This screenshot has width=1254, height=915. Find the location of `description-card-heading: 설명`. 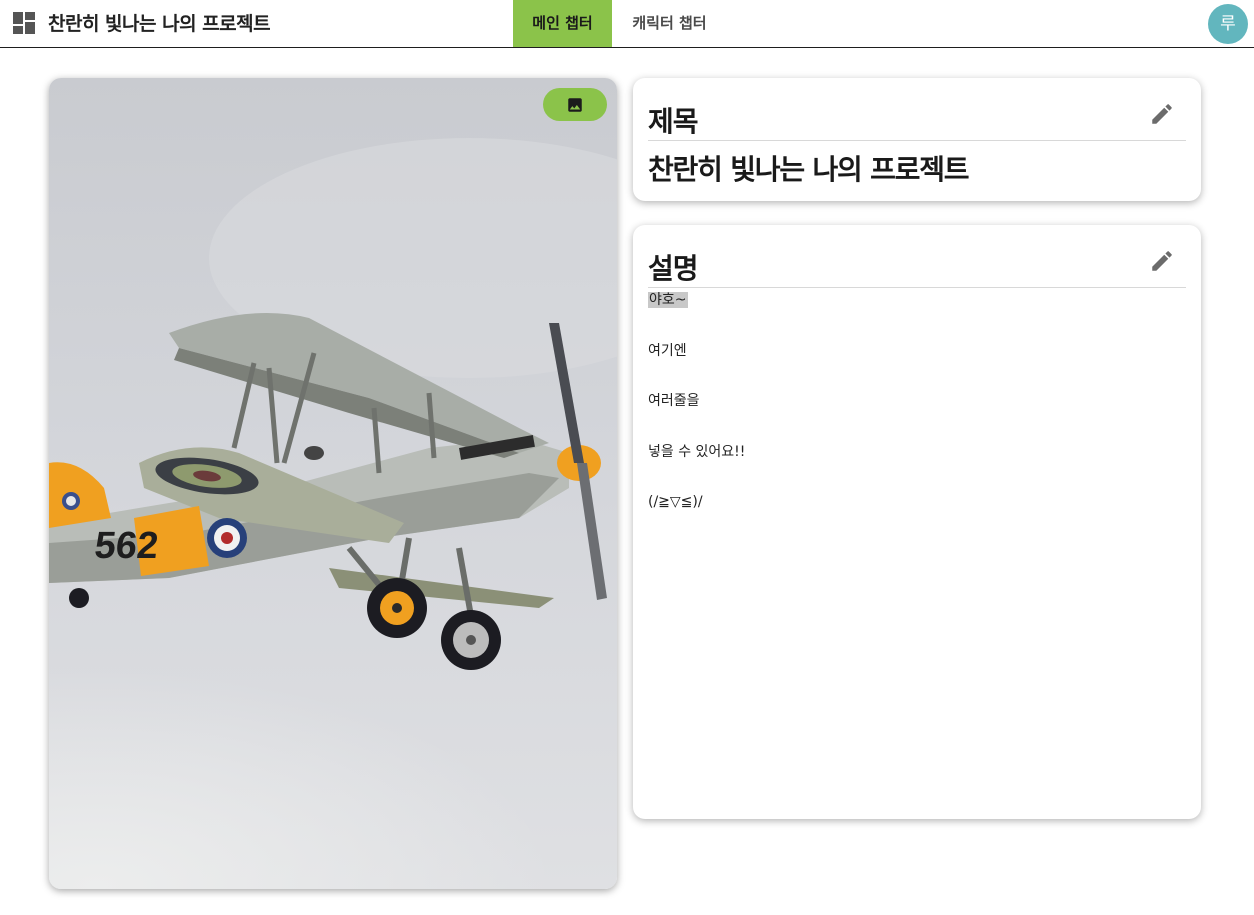

description-card-heading: 설명 is located at coordinates (673, 268).